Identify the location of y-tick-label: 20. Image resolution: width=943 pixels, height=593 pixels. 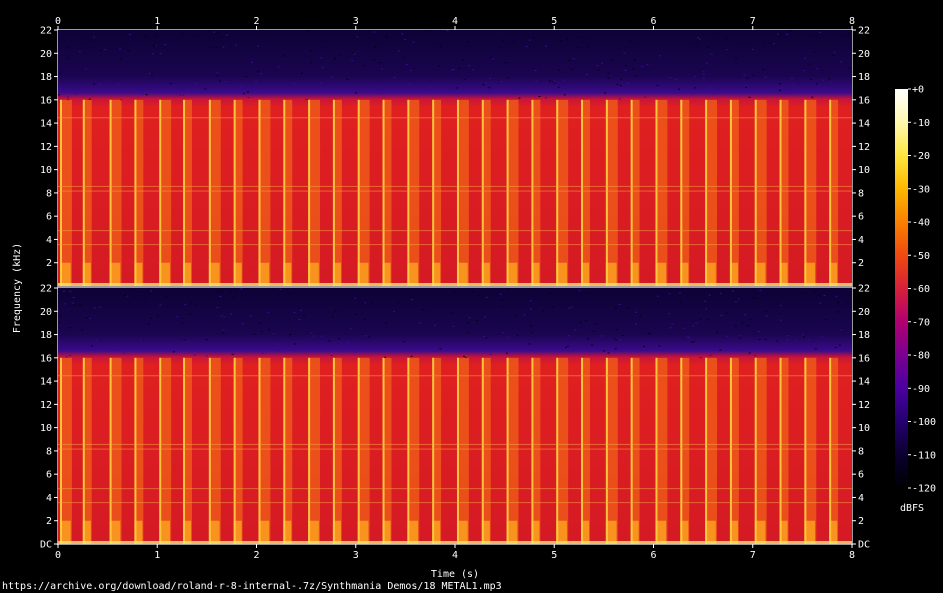
(46, 312).